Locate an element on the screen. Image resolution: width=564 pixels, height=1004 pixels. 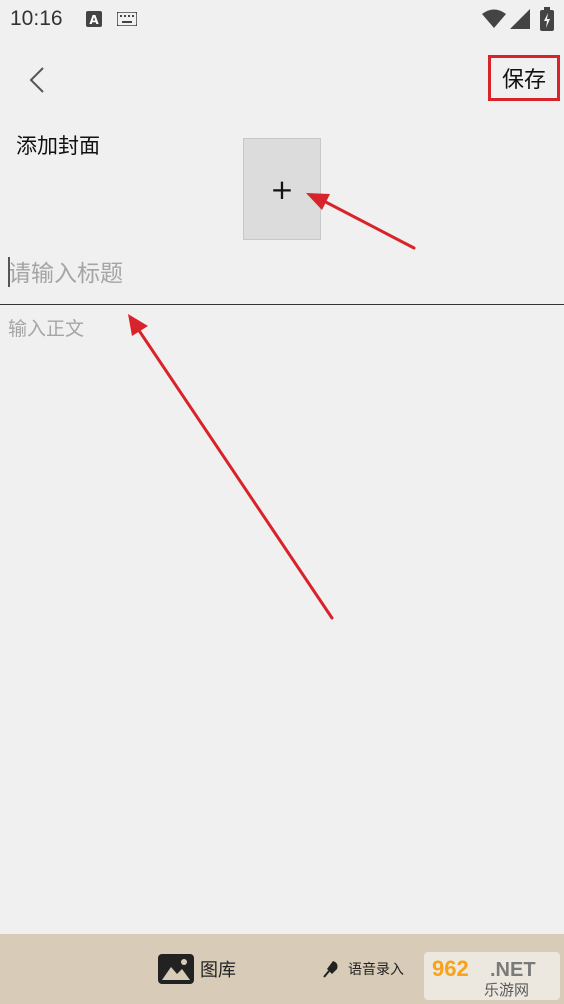
title-divider is located at coordinates (282, 304).